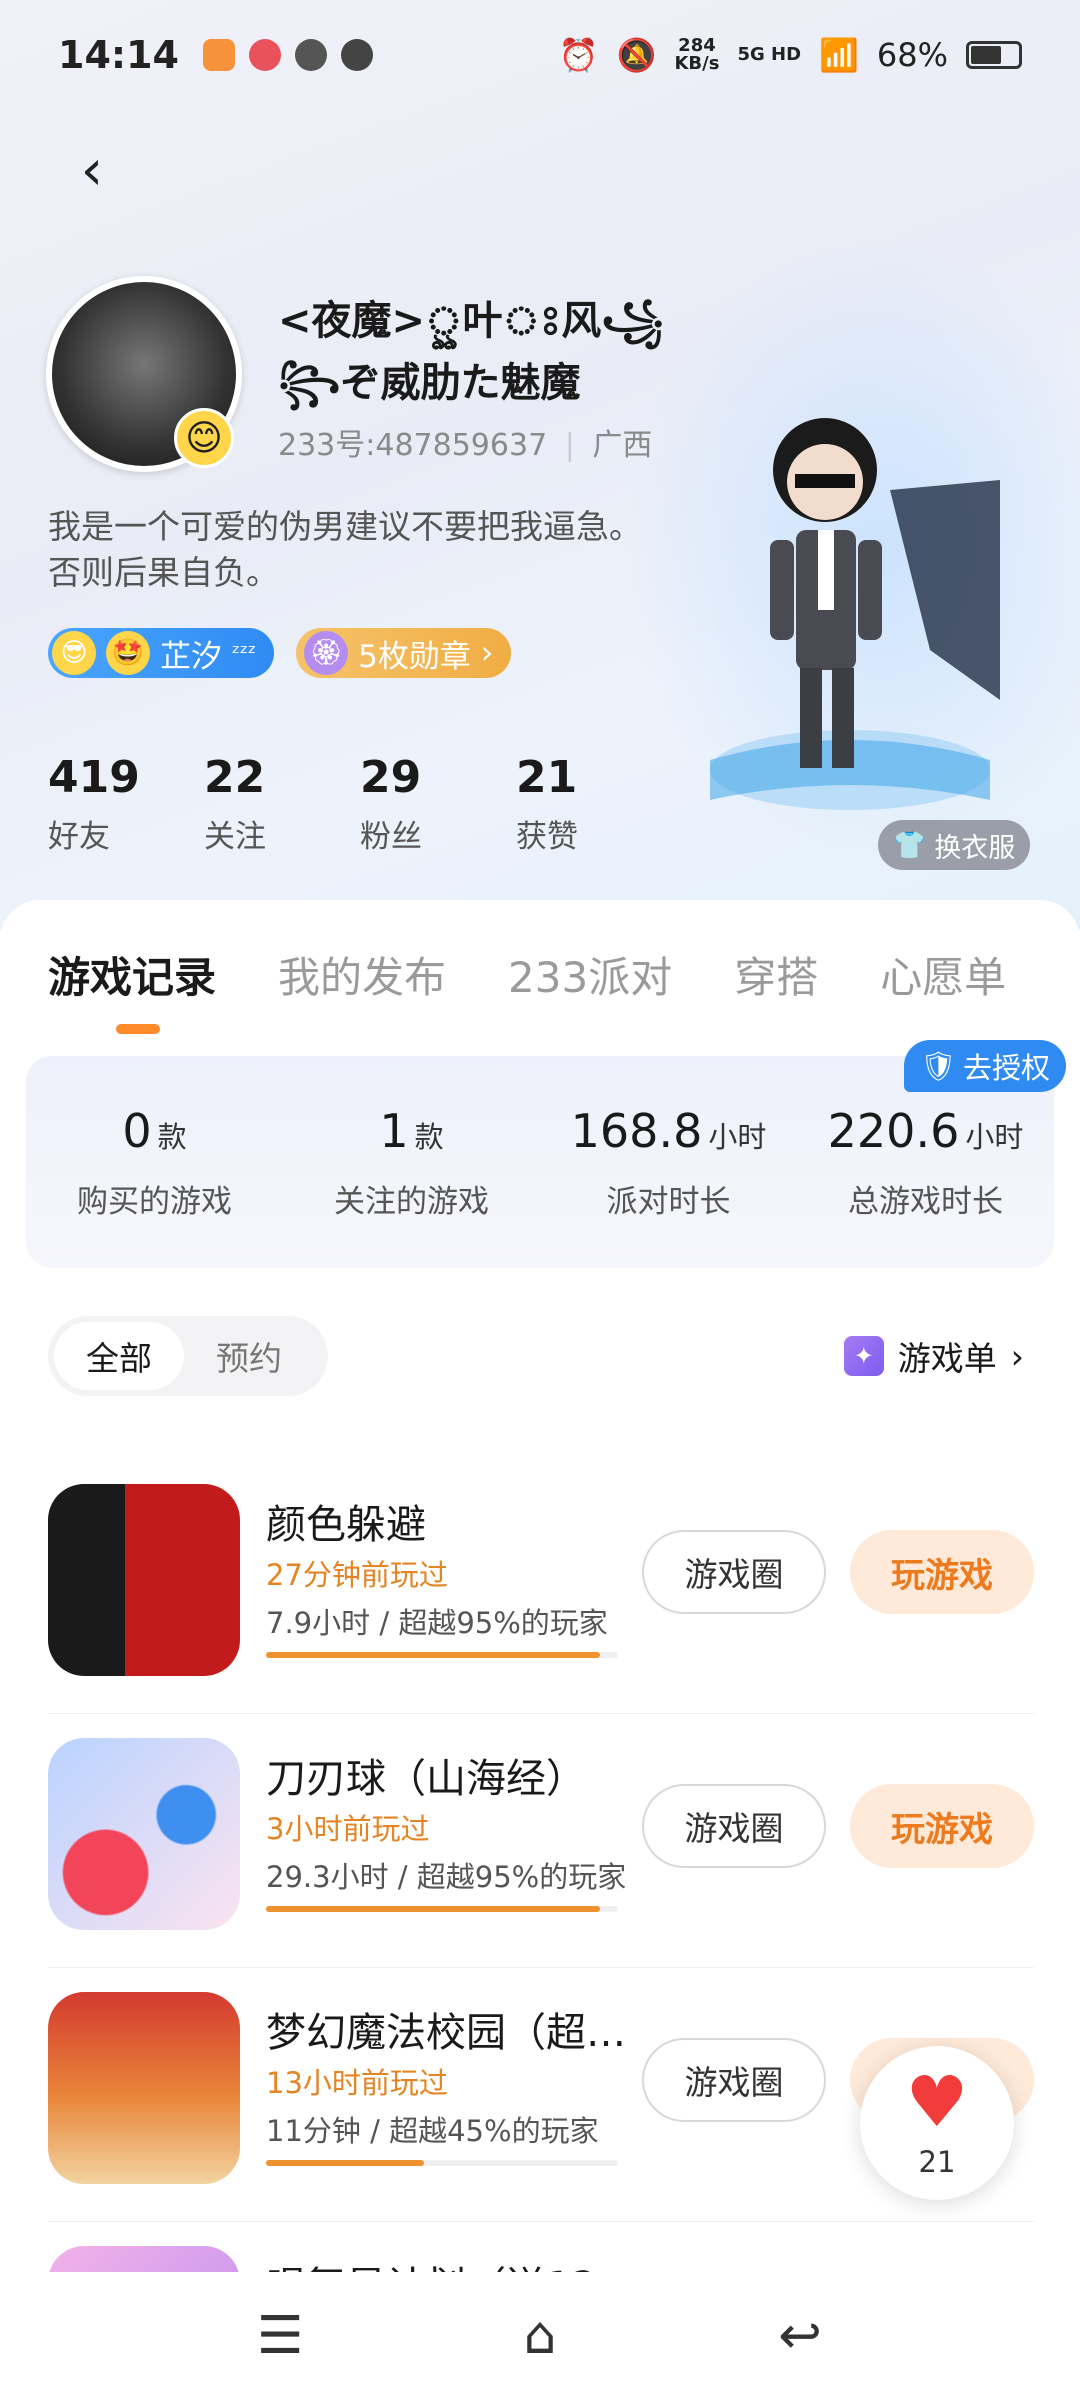  Describe the element at coordinates (839, 55) in the screenshot. I see `wifi-icon: 📶` at that location.